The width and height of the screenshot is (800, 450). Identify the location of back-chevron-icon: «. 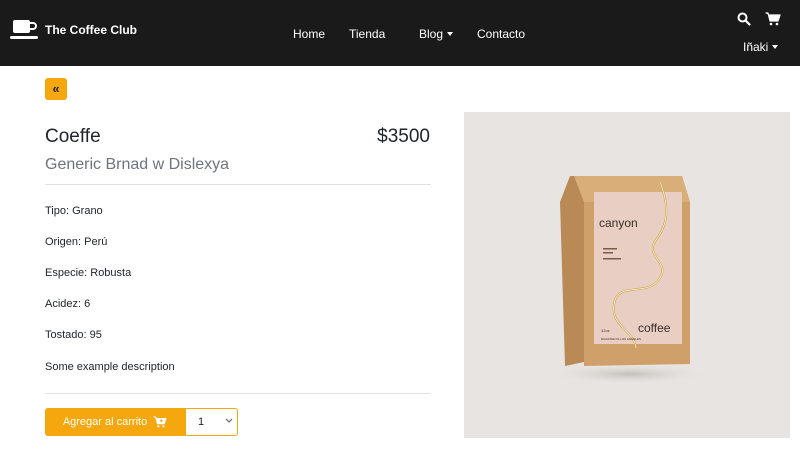
(56, 88).